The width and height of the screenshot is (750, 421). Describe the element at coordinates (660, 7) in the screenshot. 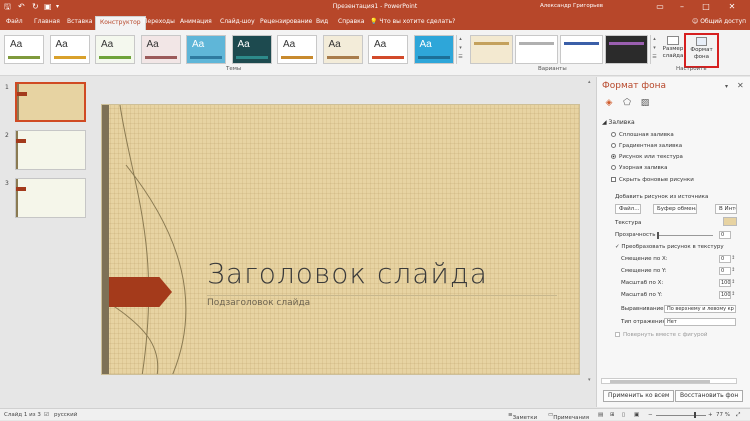

I see `ribbon-options-icon: ▭` at that location.